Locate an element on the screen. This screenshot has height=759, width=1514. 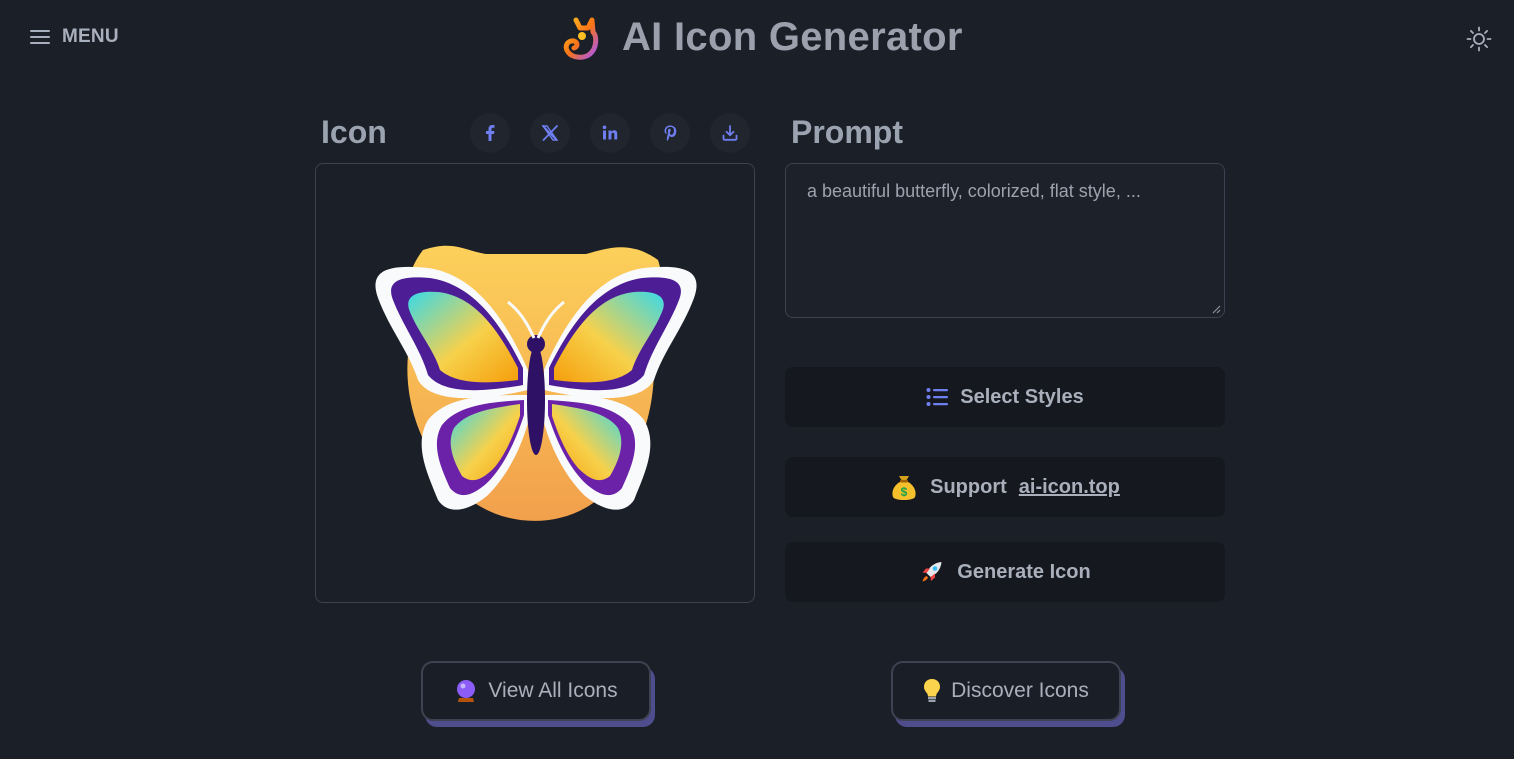
download-icon is located at coordinates (730, 133).